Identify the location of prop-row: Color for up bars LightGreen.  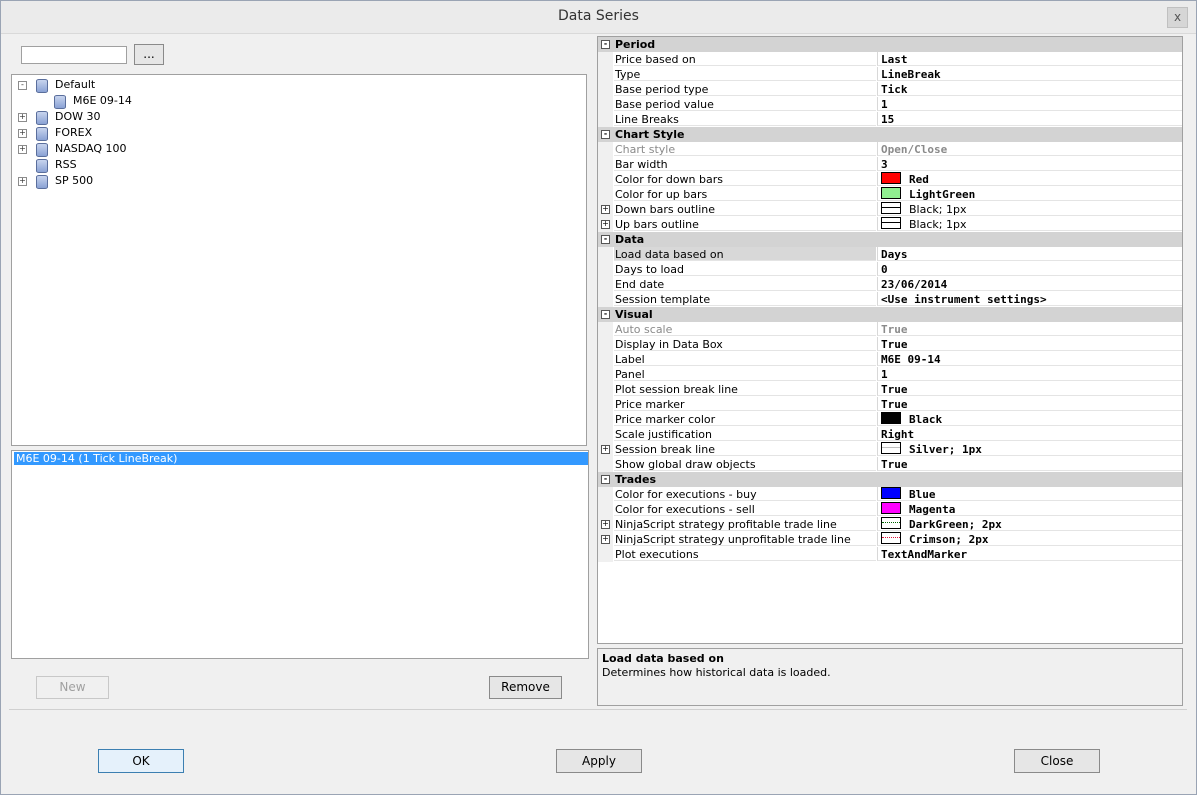
(890, 194).